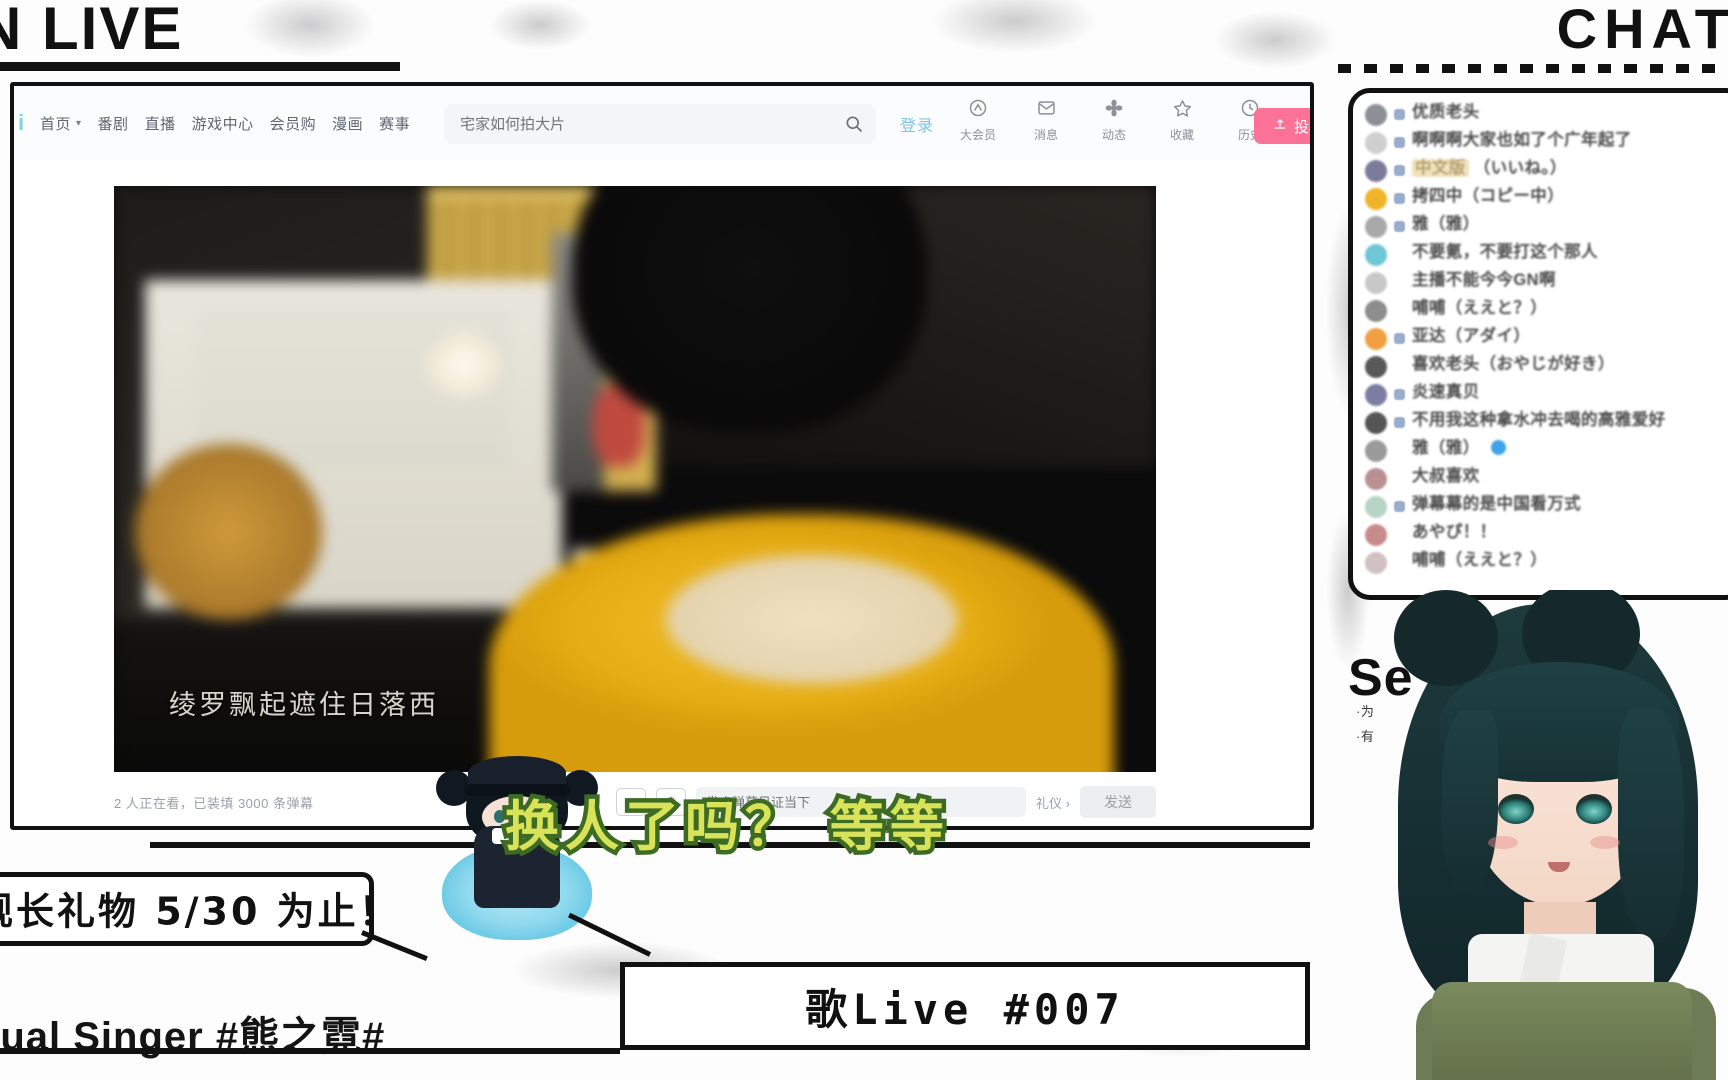  I want to click on nav-link-home: 首页 ▾, so click(61, 123).